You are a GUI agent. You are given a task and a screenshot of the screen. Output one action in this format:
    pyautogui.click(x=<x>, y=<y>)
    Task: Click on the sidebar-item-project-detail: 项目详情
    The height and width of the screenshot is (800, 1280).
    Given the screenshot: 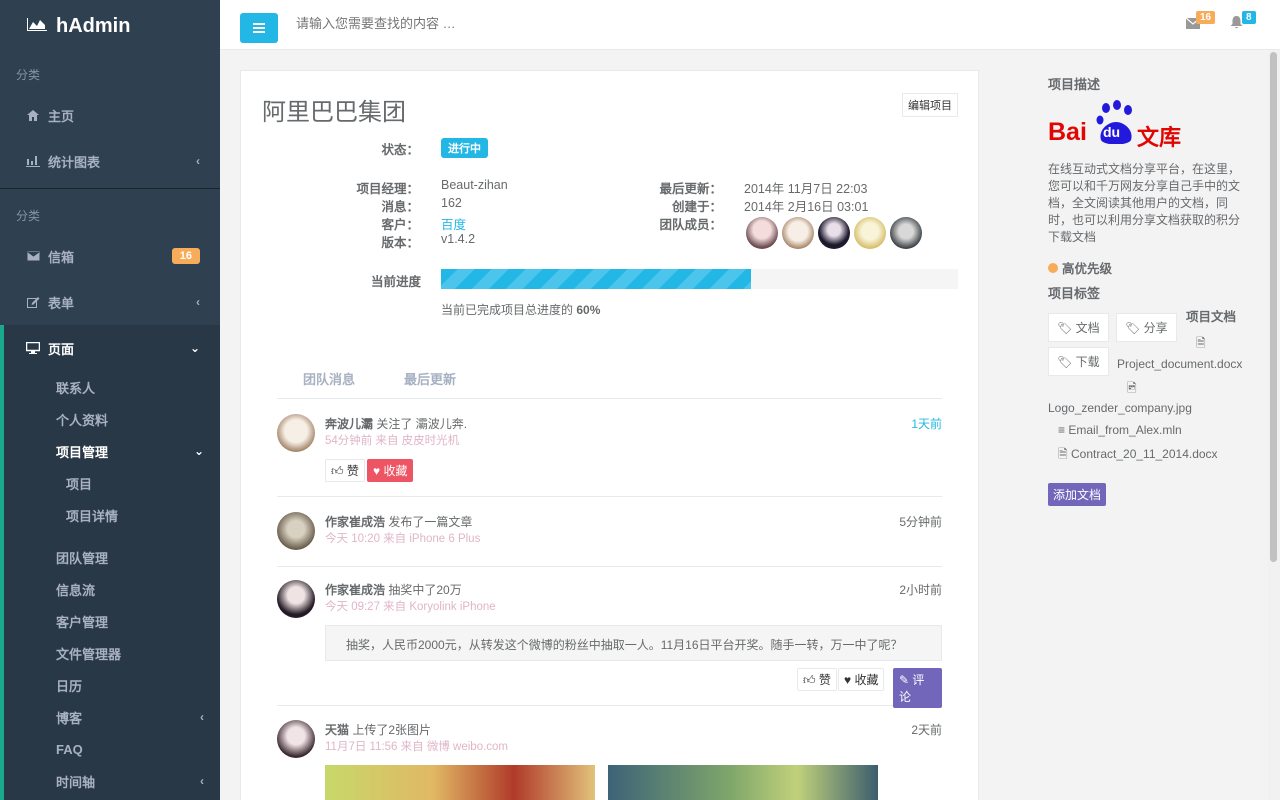 What is the action you would take?
    pyautogui.click(x=112, y=515)
    